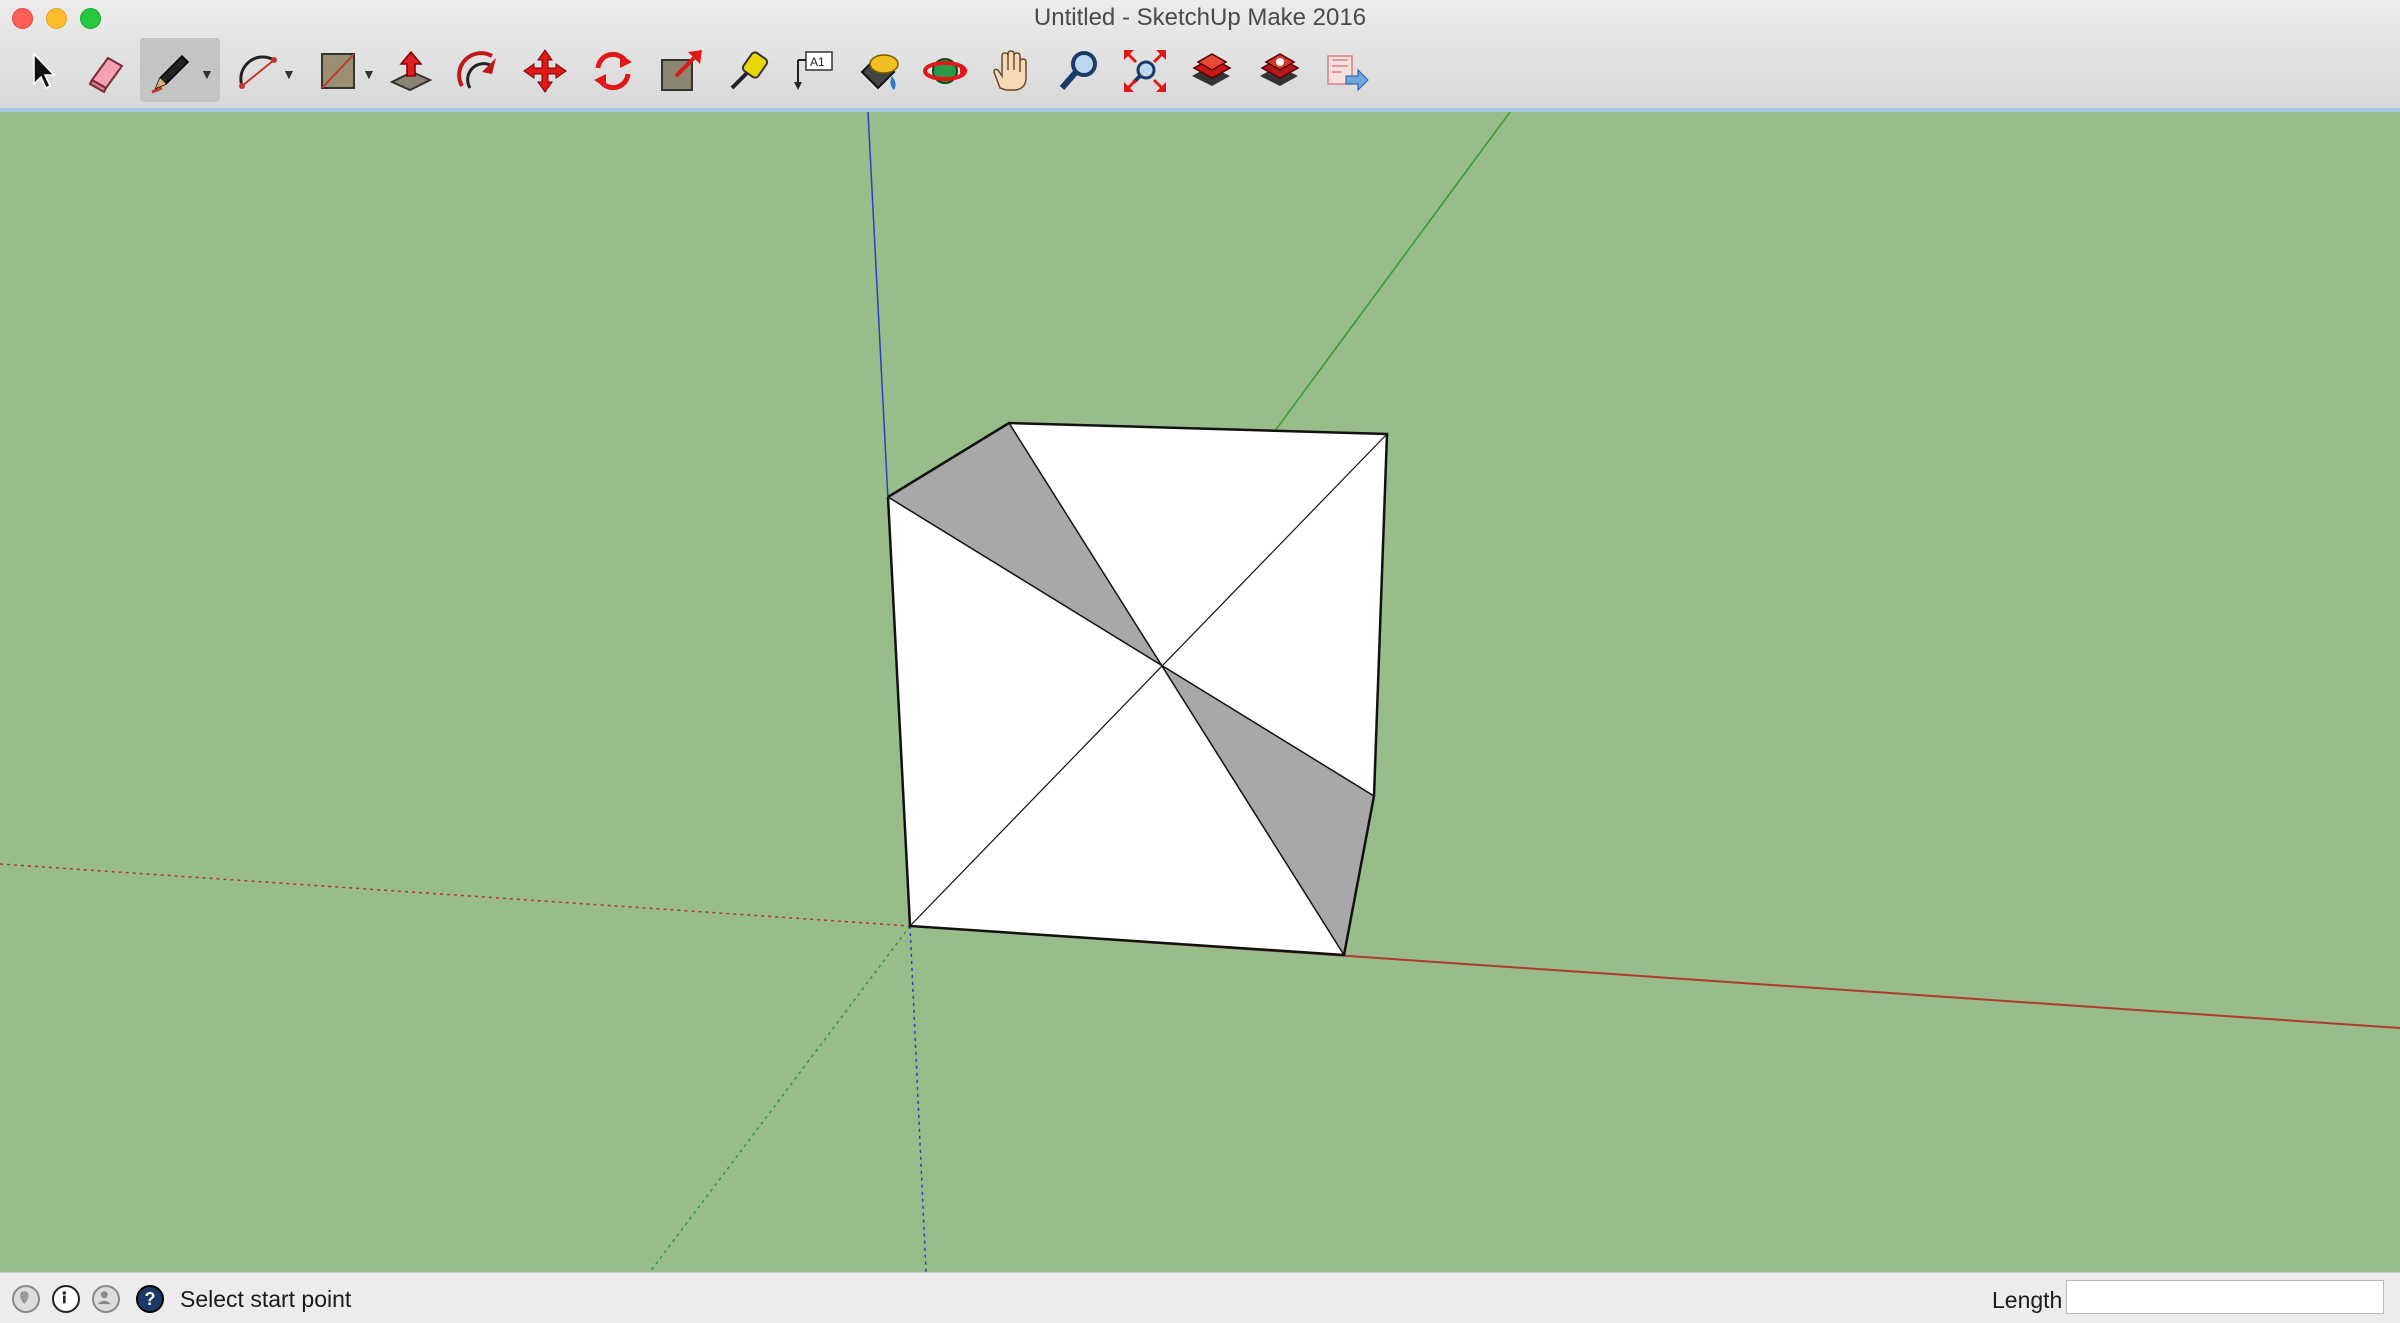  Describe the element at coordinates (2027, 1300) in the screenshot. I see `measurement-label: Length` at that location.